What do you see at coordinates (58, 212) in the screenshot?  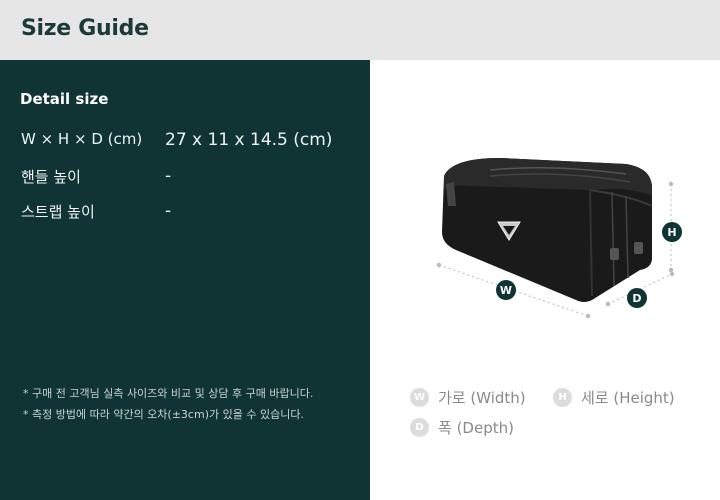 I see `spec-label-strap-height: 스트랩 높이` at bounding box center [58, 212].